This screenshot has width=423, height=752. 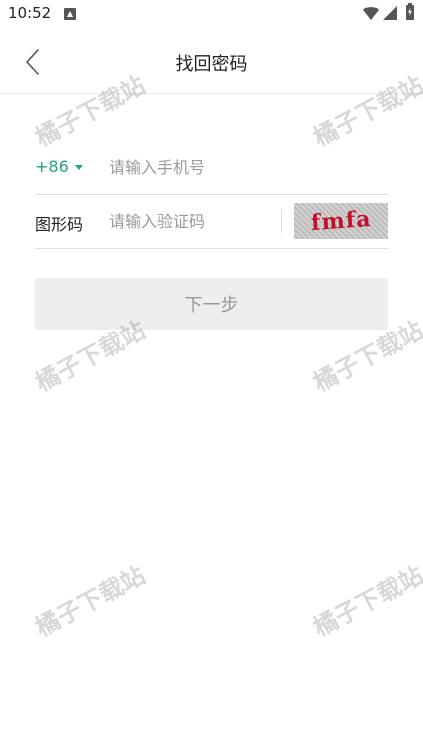 I want to click on country-code-label: +86, so click(x=52, y=166).